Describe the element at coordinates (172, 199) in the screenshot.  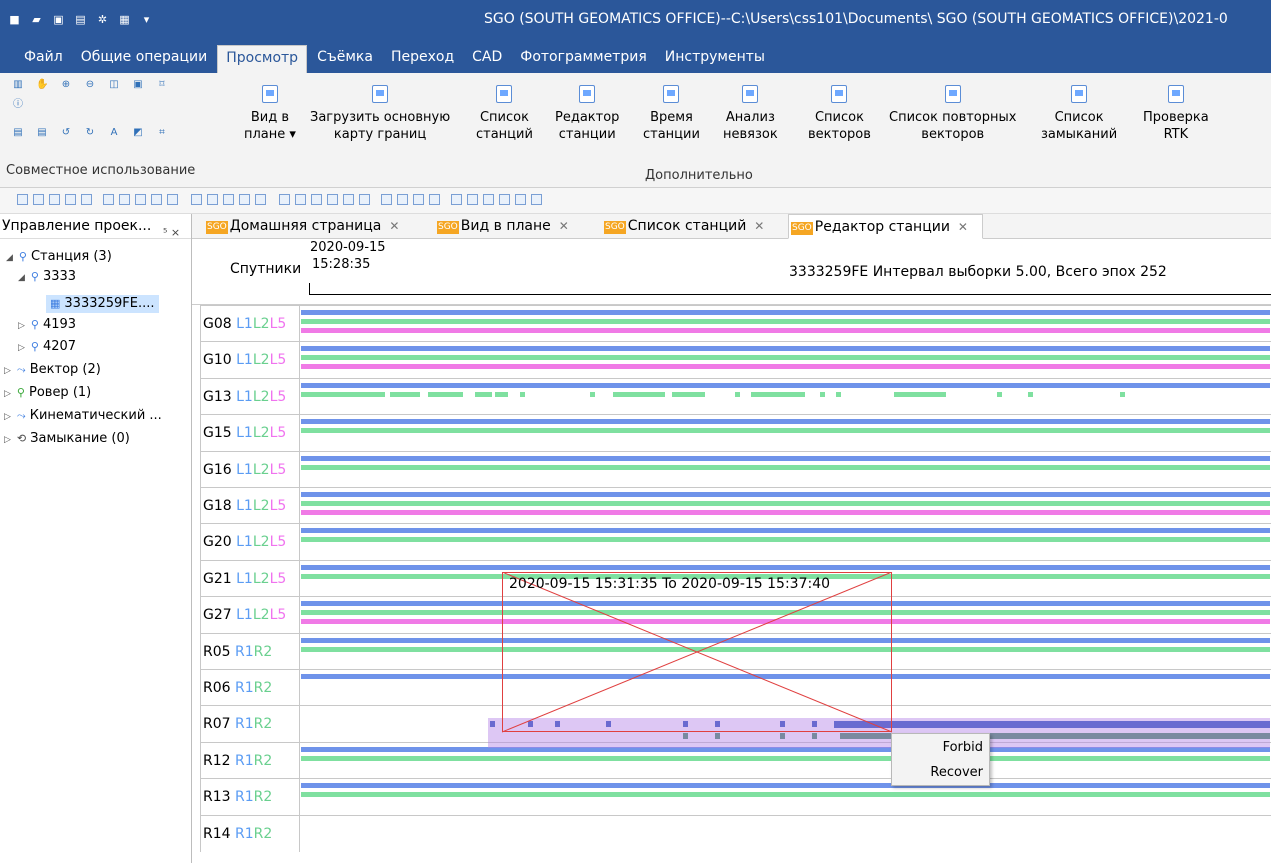
I see `network-icon` at that location.